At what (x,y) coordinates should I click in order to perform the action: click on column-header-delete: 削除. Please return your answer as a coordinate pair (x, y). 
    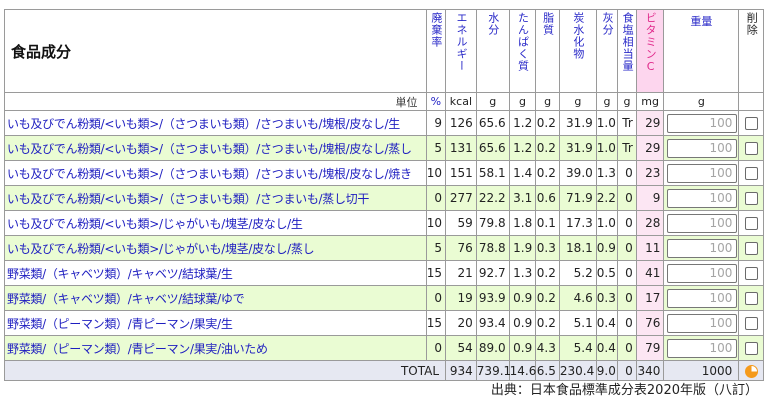
    Looking at the image, I should click on (751, 51).